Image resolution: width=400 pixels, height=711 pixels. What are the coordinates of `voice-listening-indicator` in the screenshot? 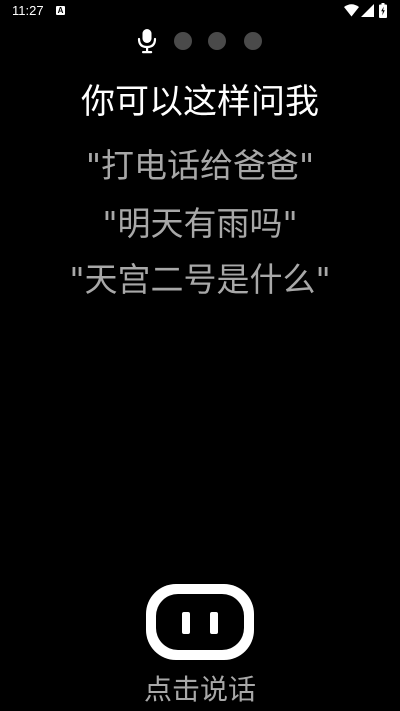 It's located at (201, 42).